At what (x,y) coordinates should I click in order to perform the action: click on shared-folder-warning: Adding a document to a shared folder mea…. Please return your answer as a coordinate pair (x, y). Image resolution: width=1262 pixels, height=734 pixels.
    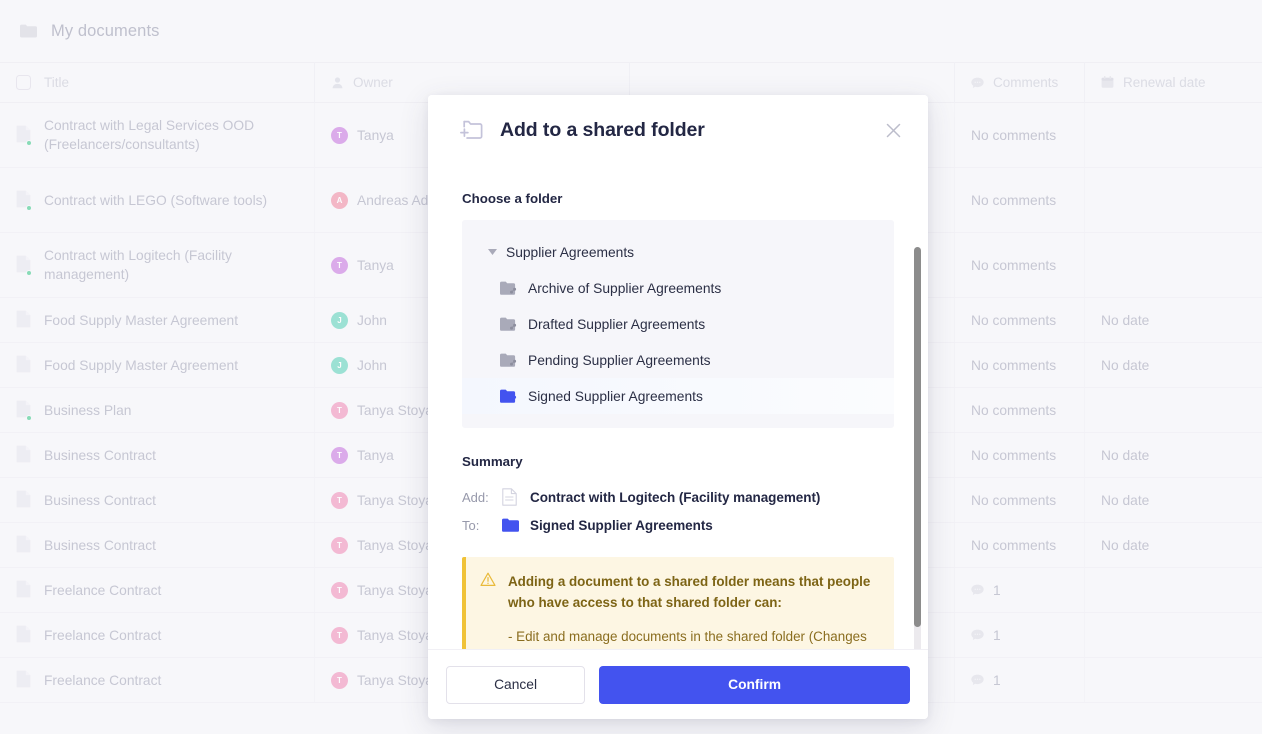
    Looking at the image, I should click on (678, 603).